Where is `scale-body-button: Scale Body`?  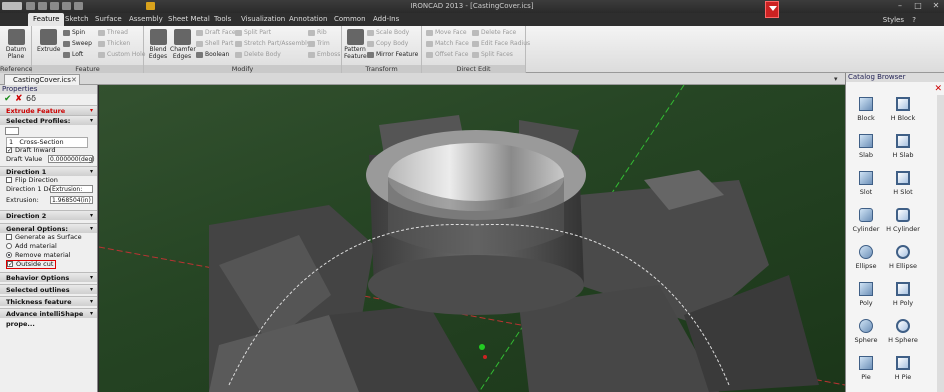
scale-body-button: Scale Body is located at coordinates (388, 33).